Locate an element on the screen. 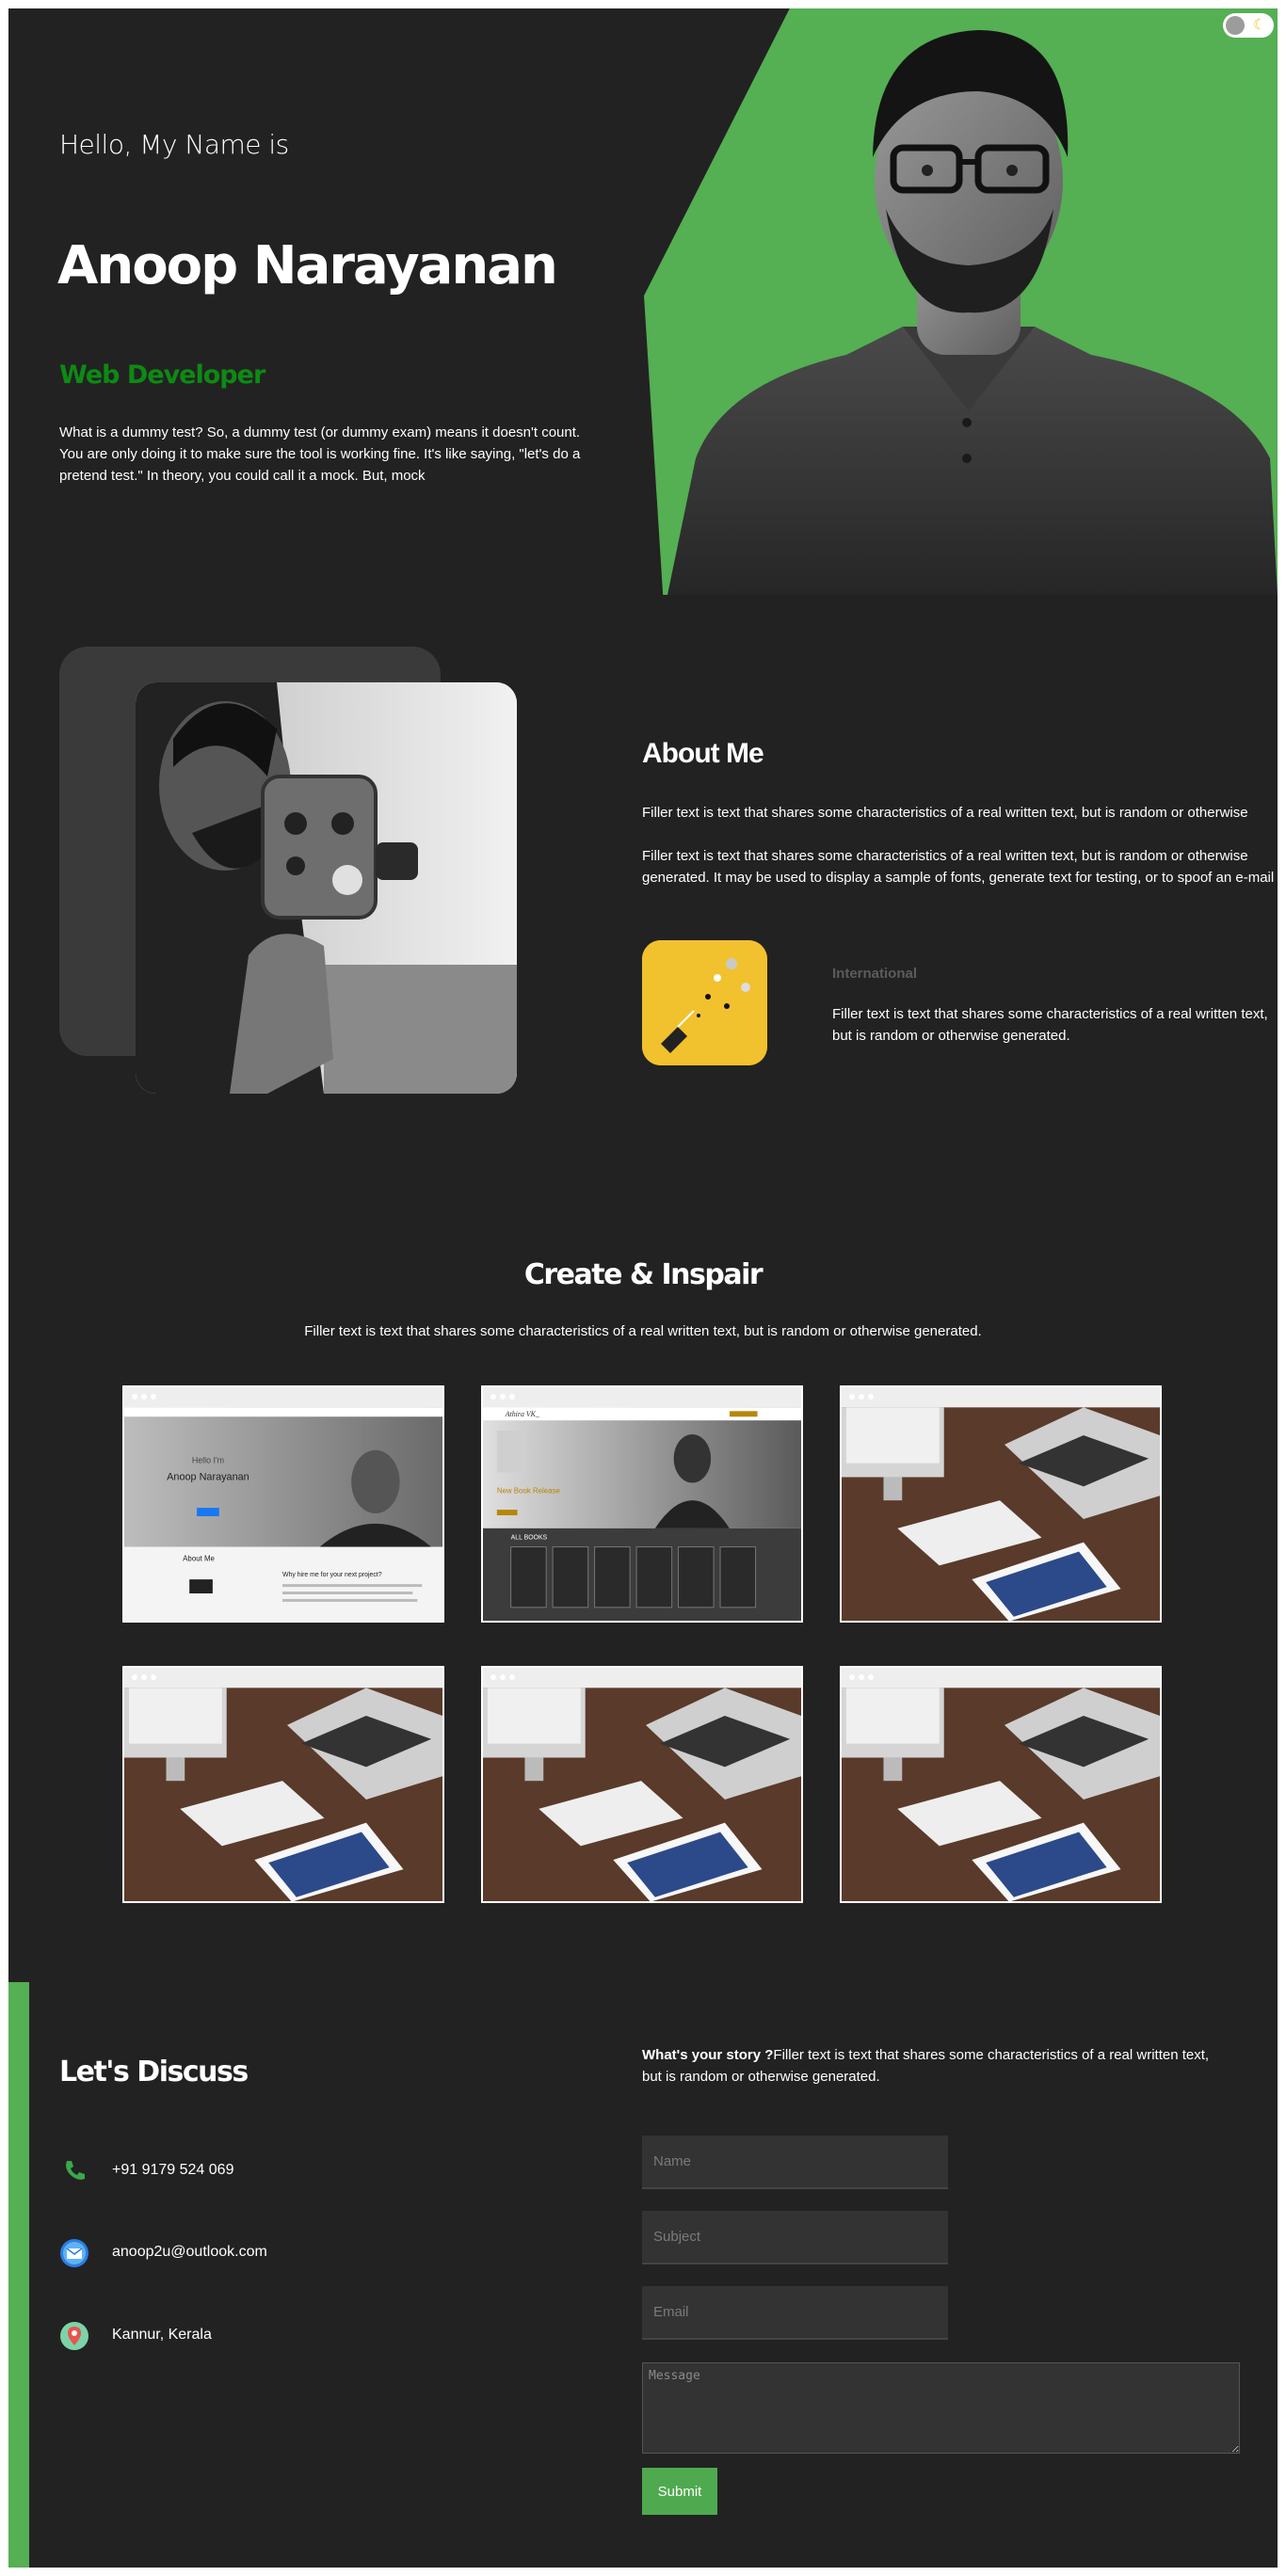 This screenshot has height=2576, width=1286. international-thumbnail is located at coordinates (704, 1002).